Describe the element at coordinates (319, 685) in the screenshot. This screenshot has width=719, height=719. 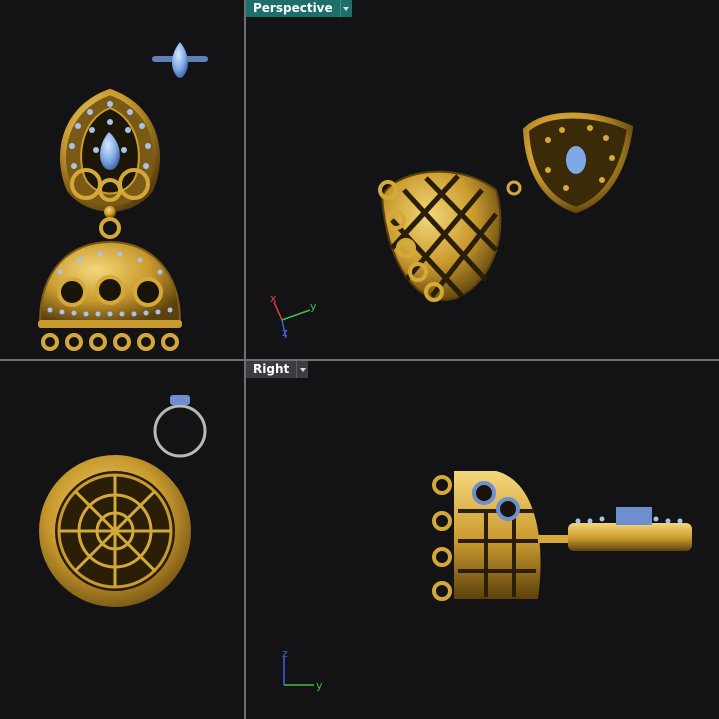
I see `right-axis-y-label: y` at that location.